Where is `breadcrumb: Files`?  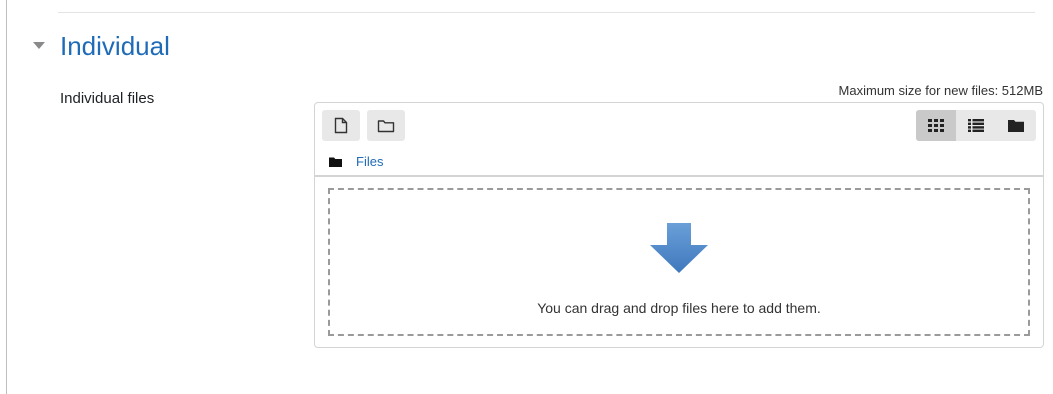
breadcrumb: Files is located at coordinates (356, 161).